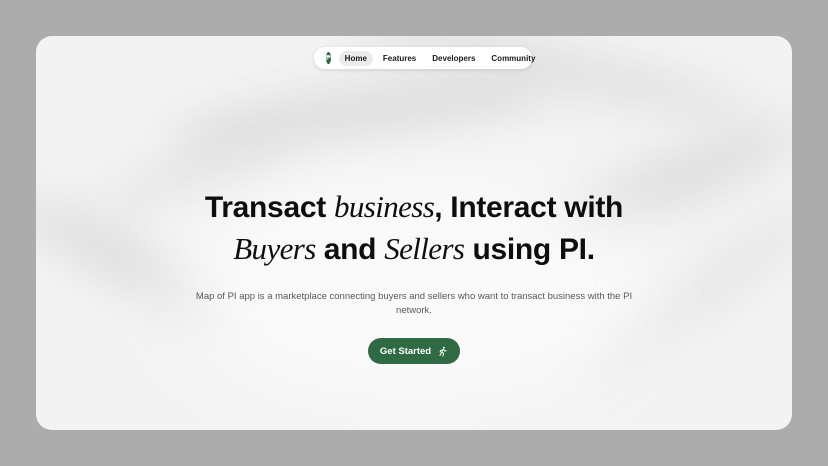  I want to click on logo-glyph: ₱, so click(328, 58).